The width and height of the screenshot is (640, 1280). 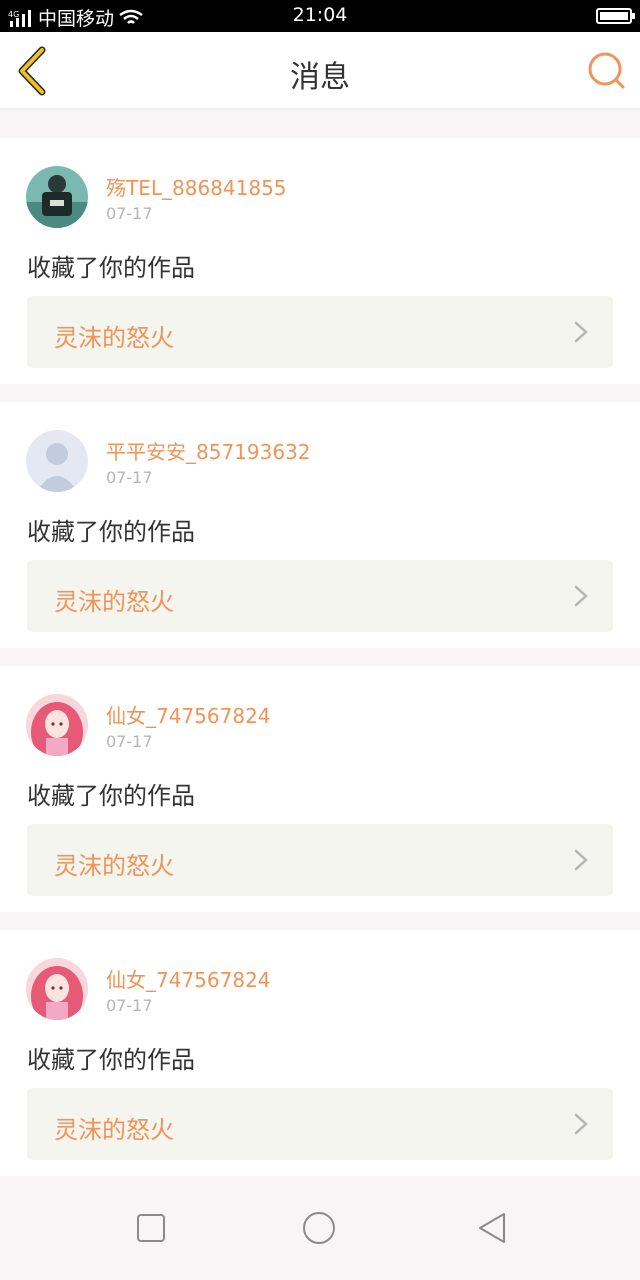 I want to click on system-nav-bar, so click(x=320, y=1229).